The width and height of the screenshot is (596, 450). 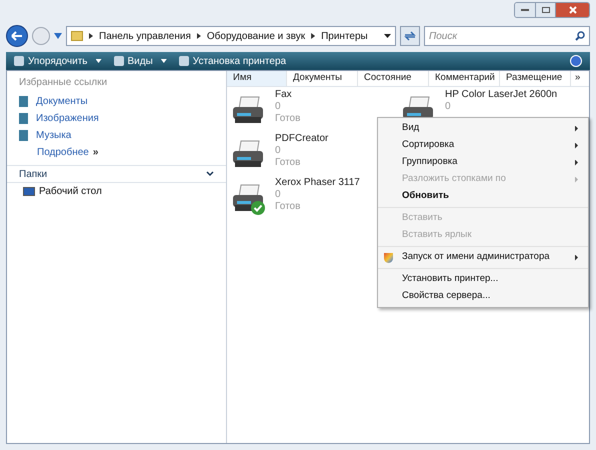 What do you see at coordinates (116, 174) in the screenshot?
I see `folders-header: Папки` at bounding box center [116, 174].